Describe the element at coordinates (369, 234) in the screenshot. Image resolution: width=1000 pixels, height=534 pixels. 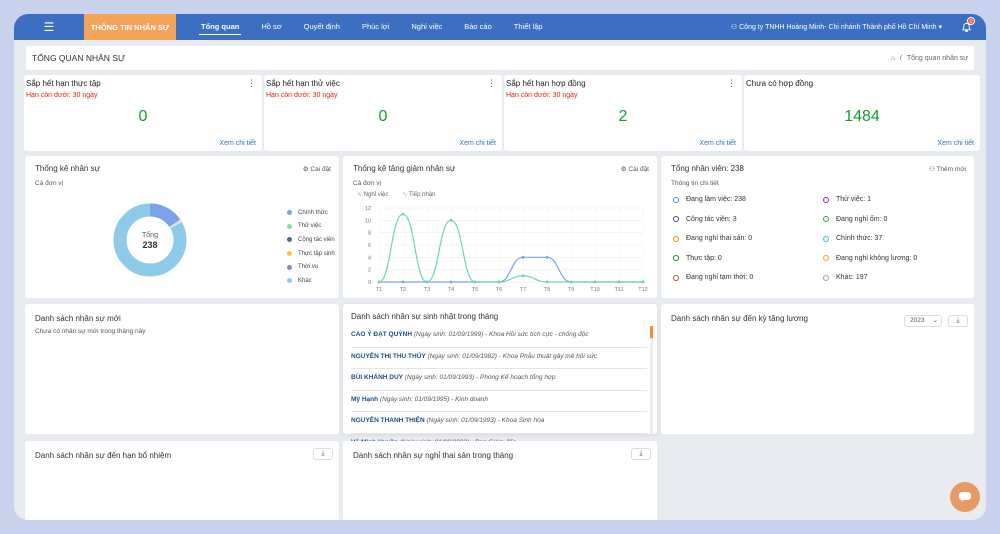
I see `y-tick-label: 8` at that location.